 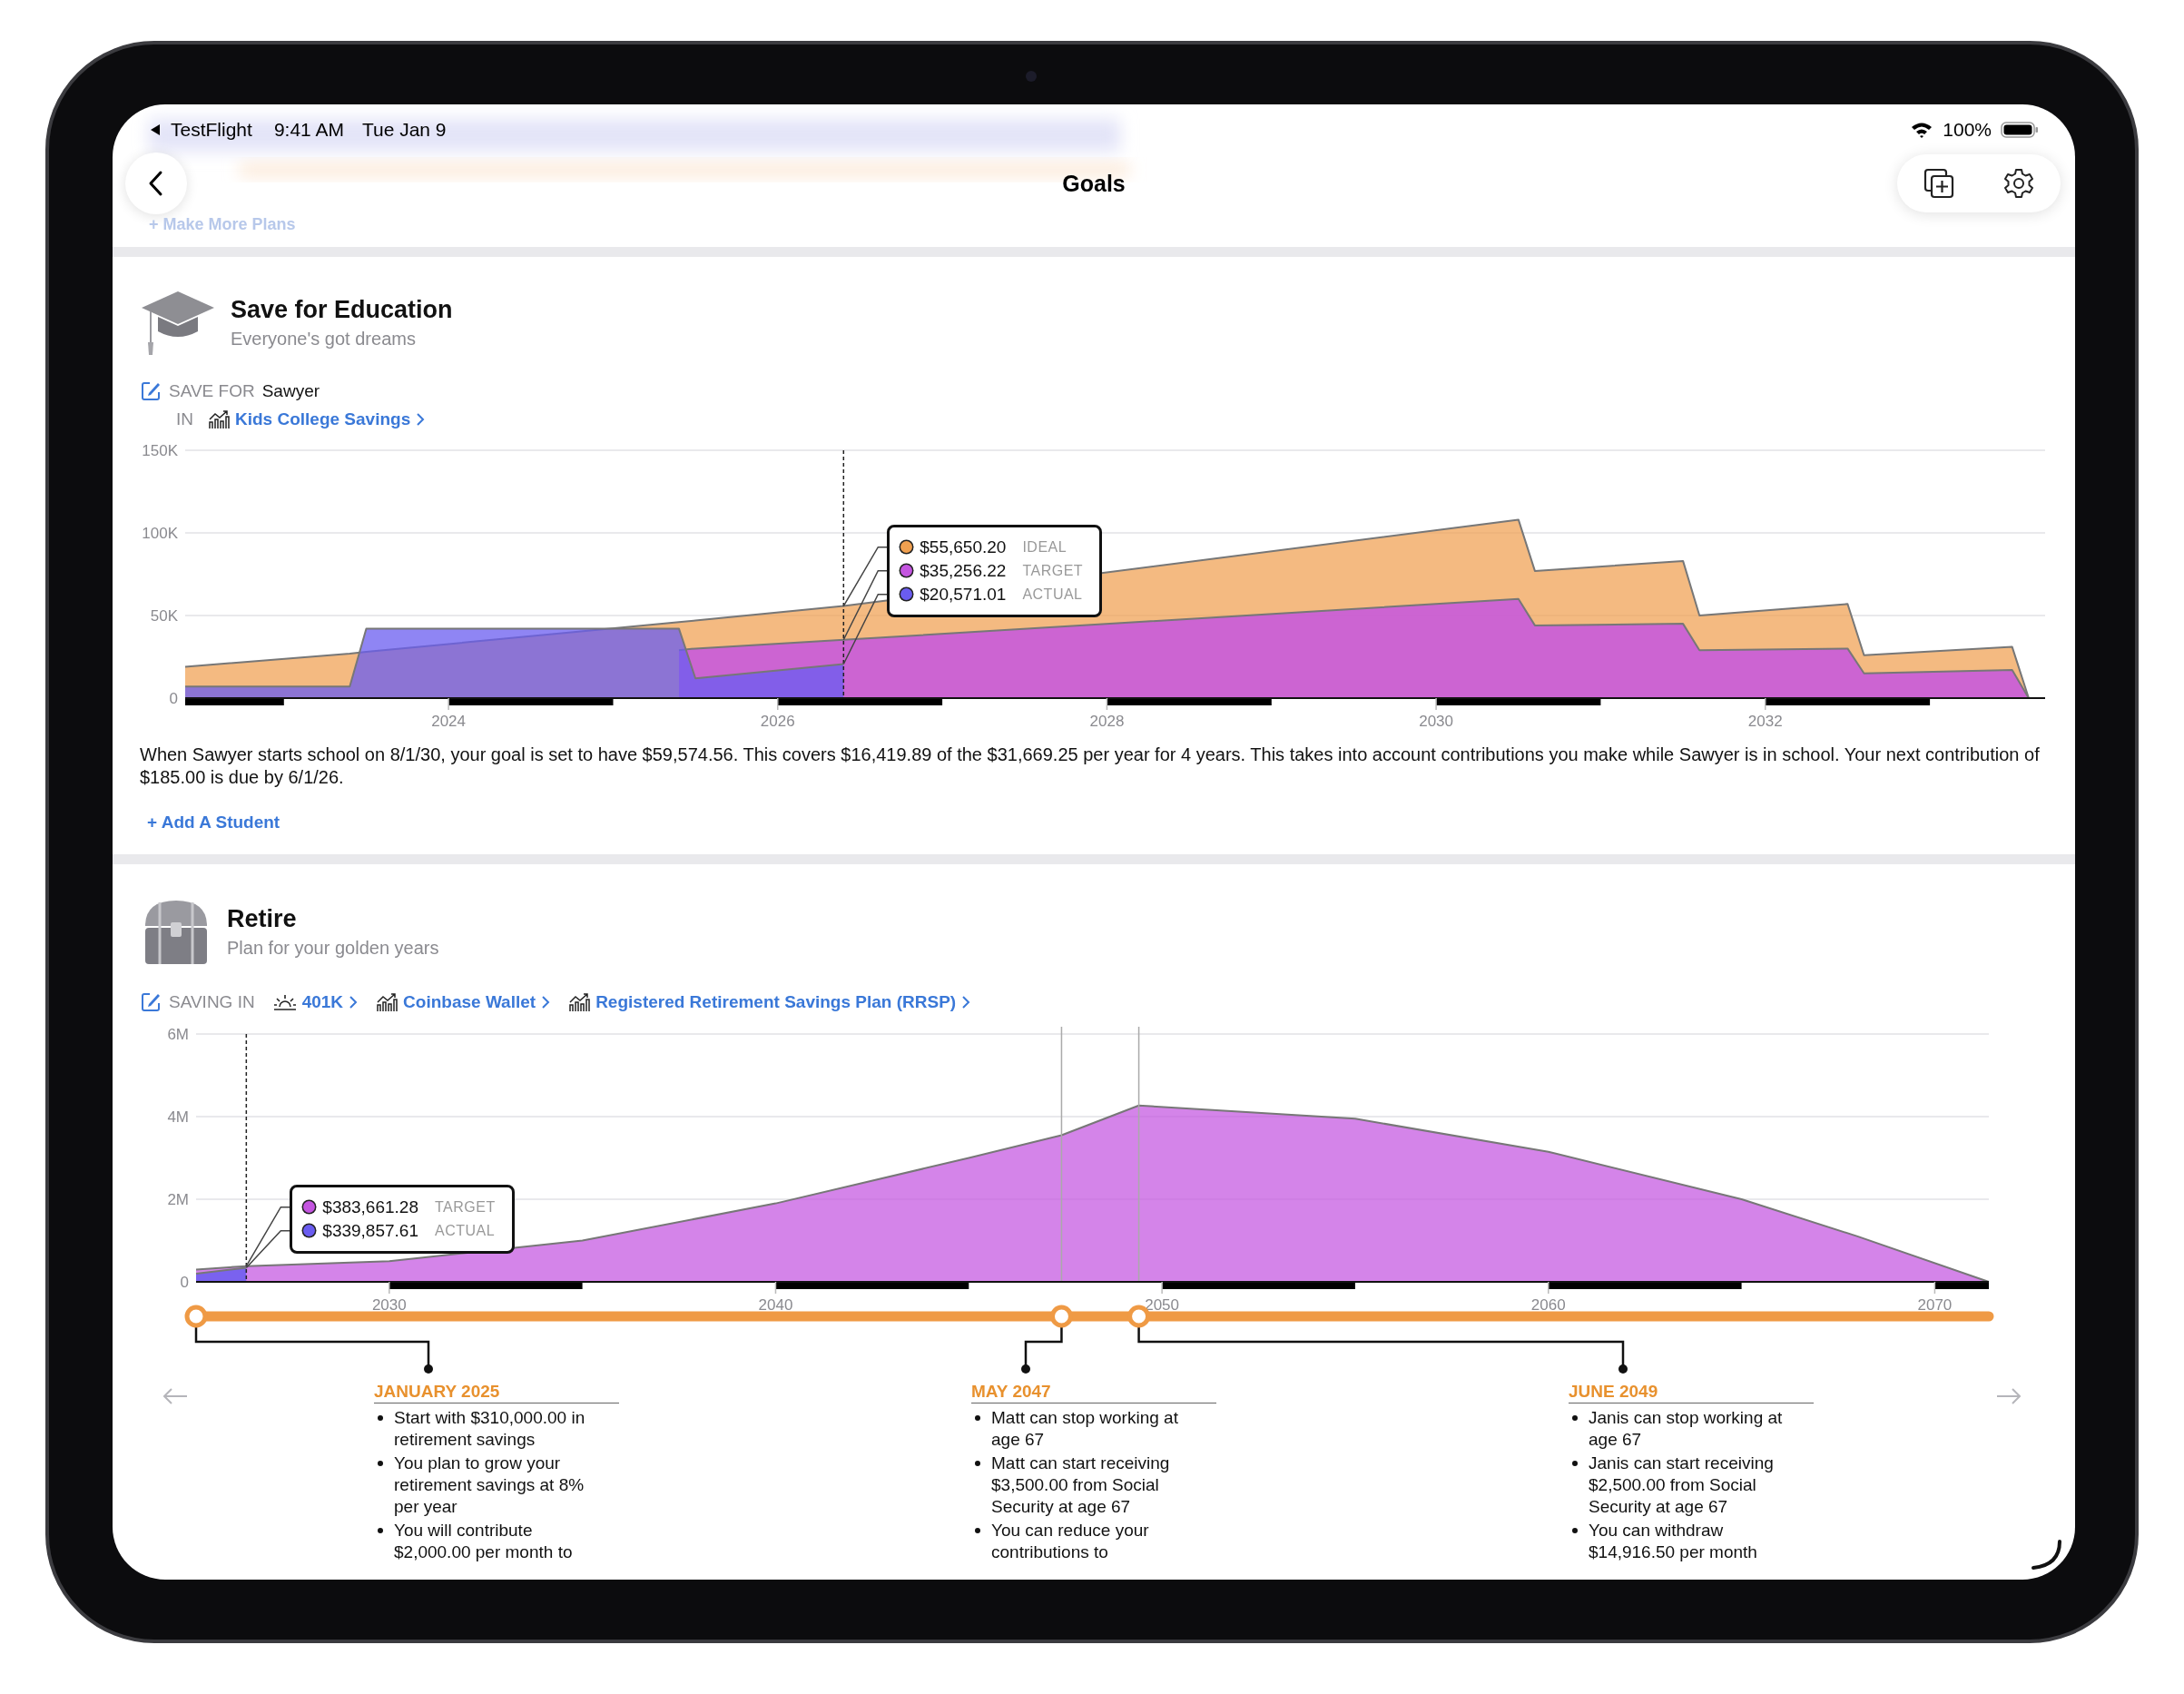 What do you see at coordinates (1548, 1305) in the screenshot?
I see `x-axis-label: 2060` at bounding box center [1548, 1305].